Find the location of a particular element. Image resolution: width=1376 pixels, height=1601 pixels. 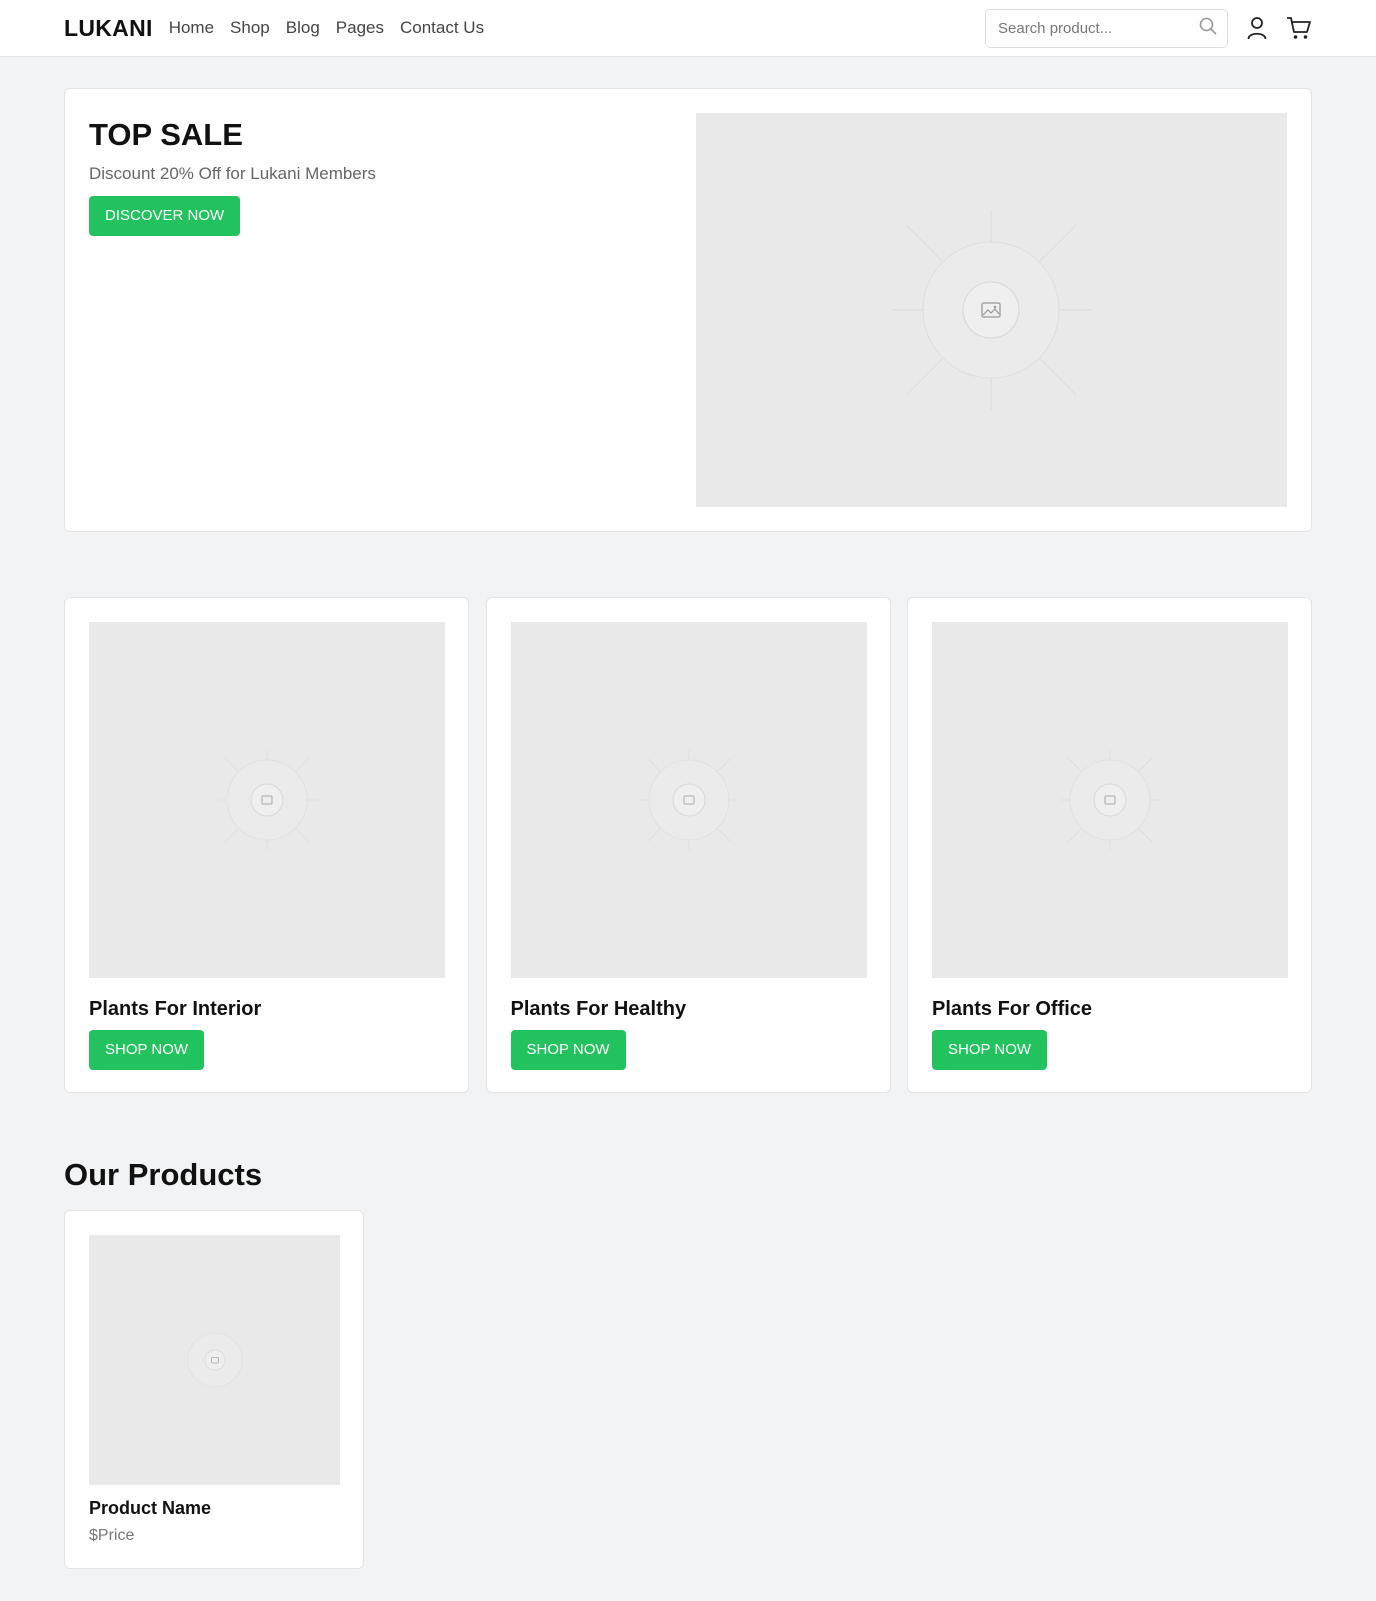

product-card: Product Name $Price is located at coordinates (214, 1389).